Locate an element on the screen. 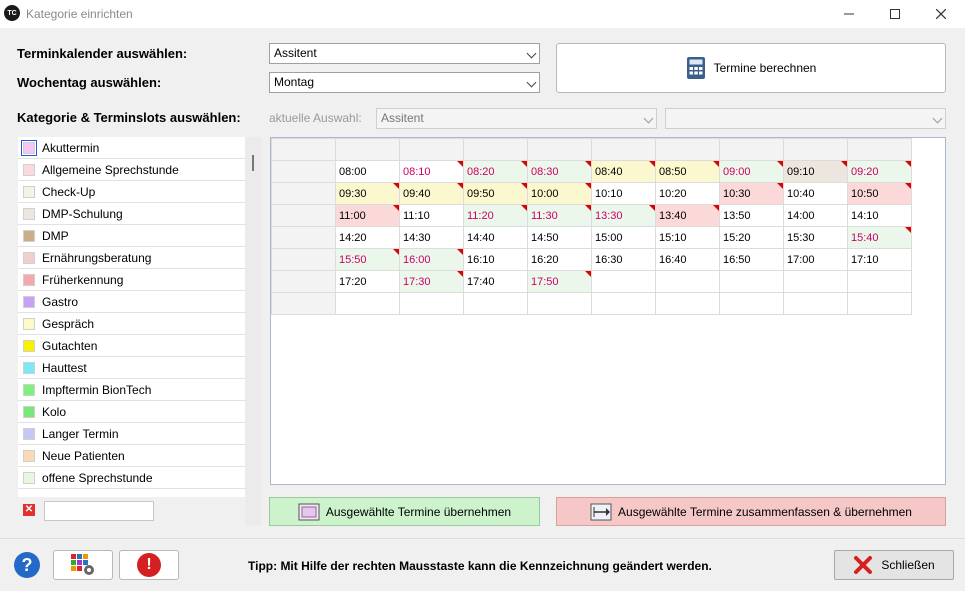 This screenshot has width=965, height=591. time-slot-cell: 17:50 is located at coordinates (559, 281).